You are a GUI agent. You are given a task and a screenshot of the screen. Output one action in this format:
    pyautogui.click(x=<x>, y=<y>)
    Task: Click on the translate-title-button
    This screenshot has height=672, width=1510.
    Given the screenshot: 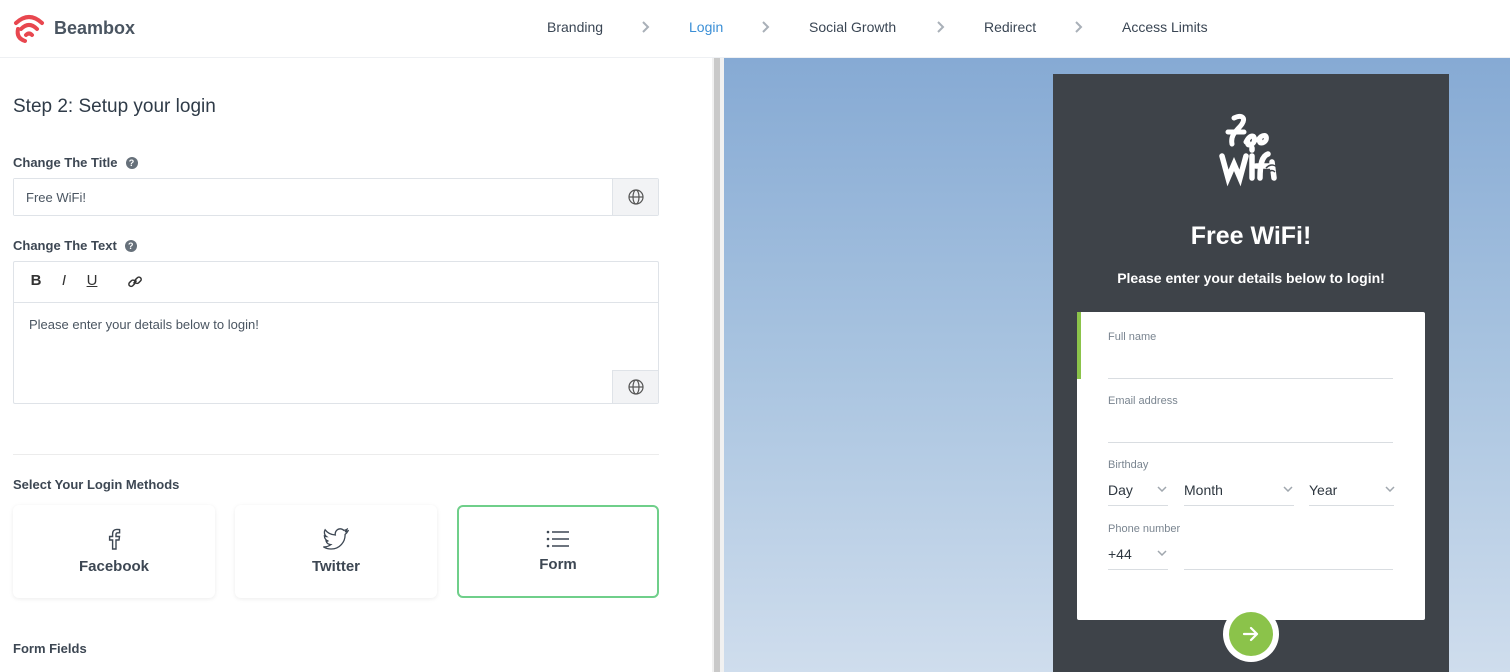 What is the action you would take?
    pyautogui.click(x=635, y=197)
    